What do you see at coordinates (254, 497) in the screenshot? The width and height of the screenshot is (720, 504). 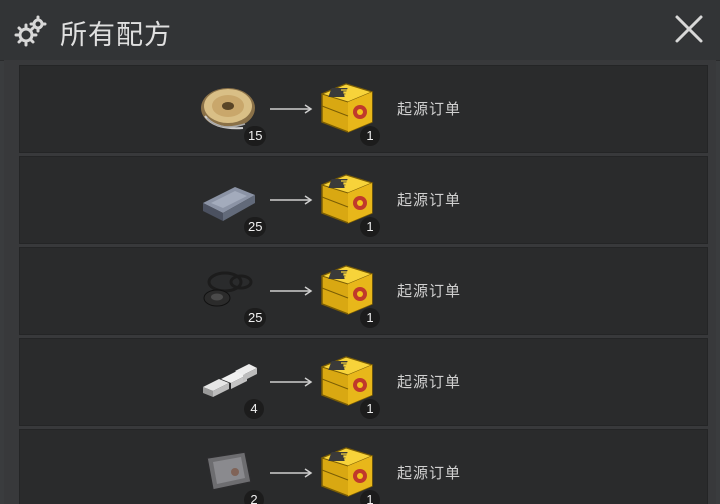 I see `ingredient-count: 2` at bounding box center [254, 497].